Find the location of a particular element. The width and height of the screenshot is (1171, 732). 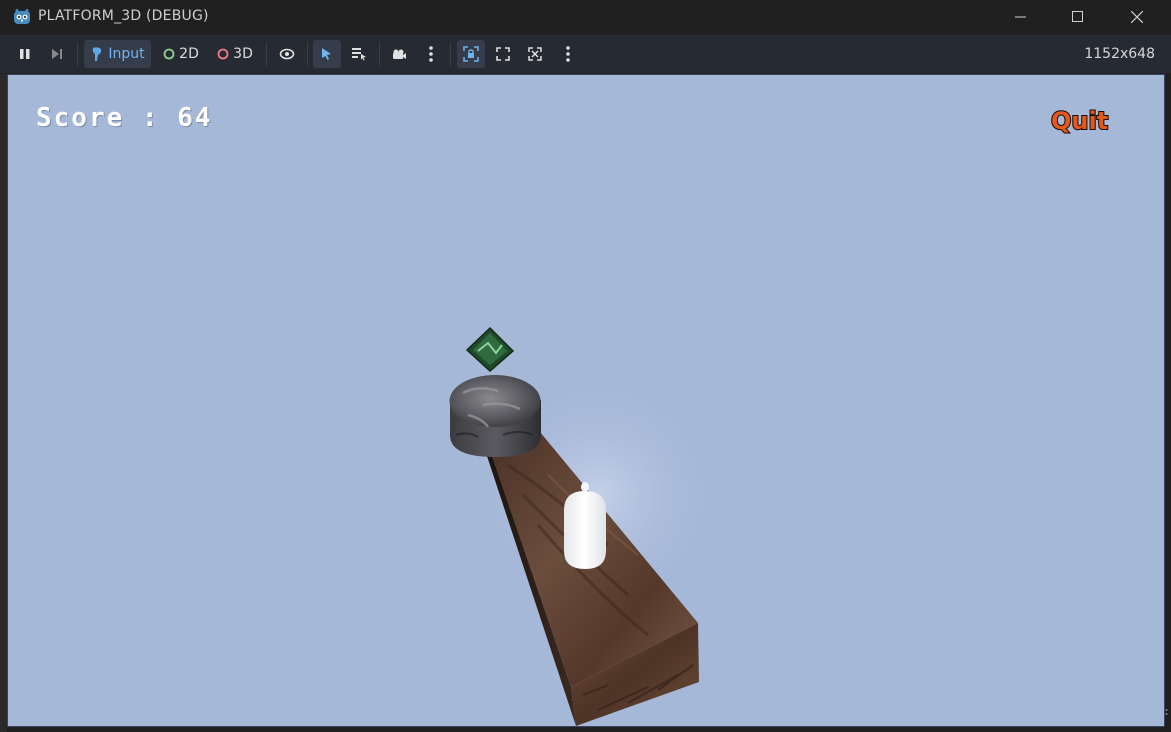

camera-override-button is located at coordinates (471, 54).